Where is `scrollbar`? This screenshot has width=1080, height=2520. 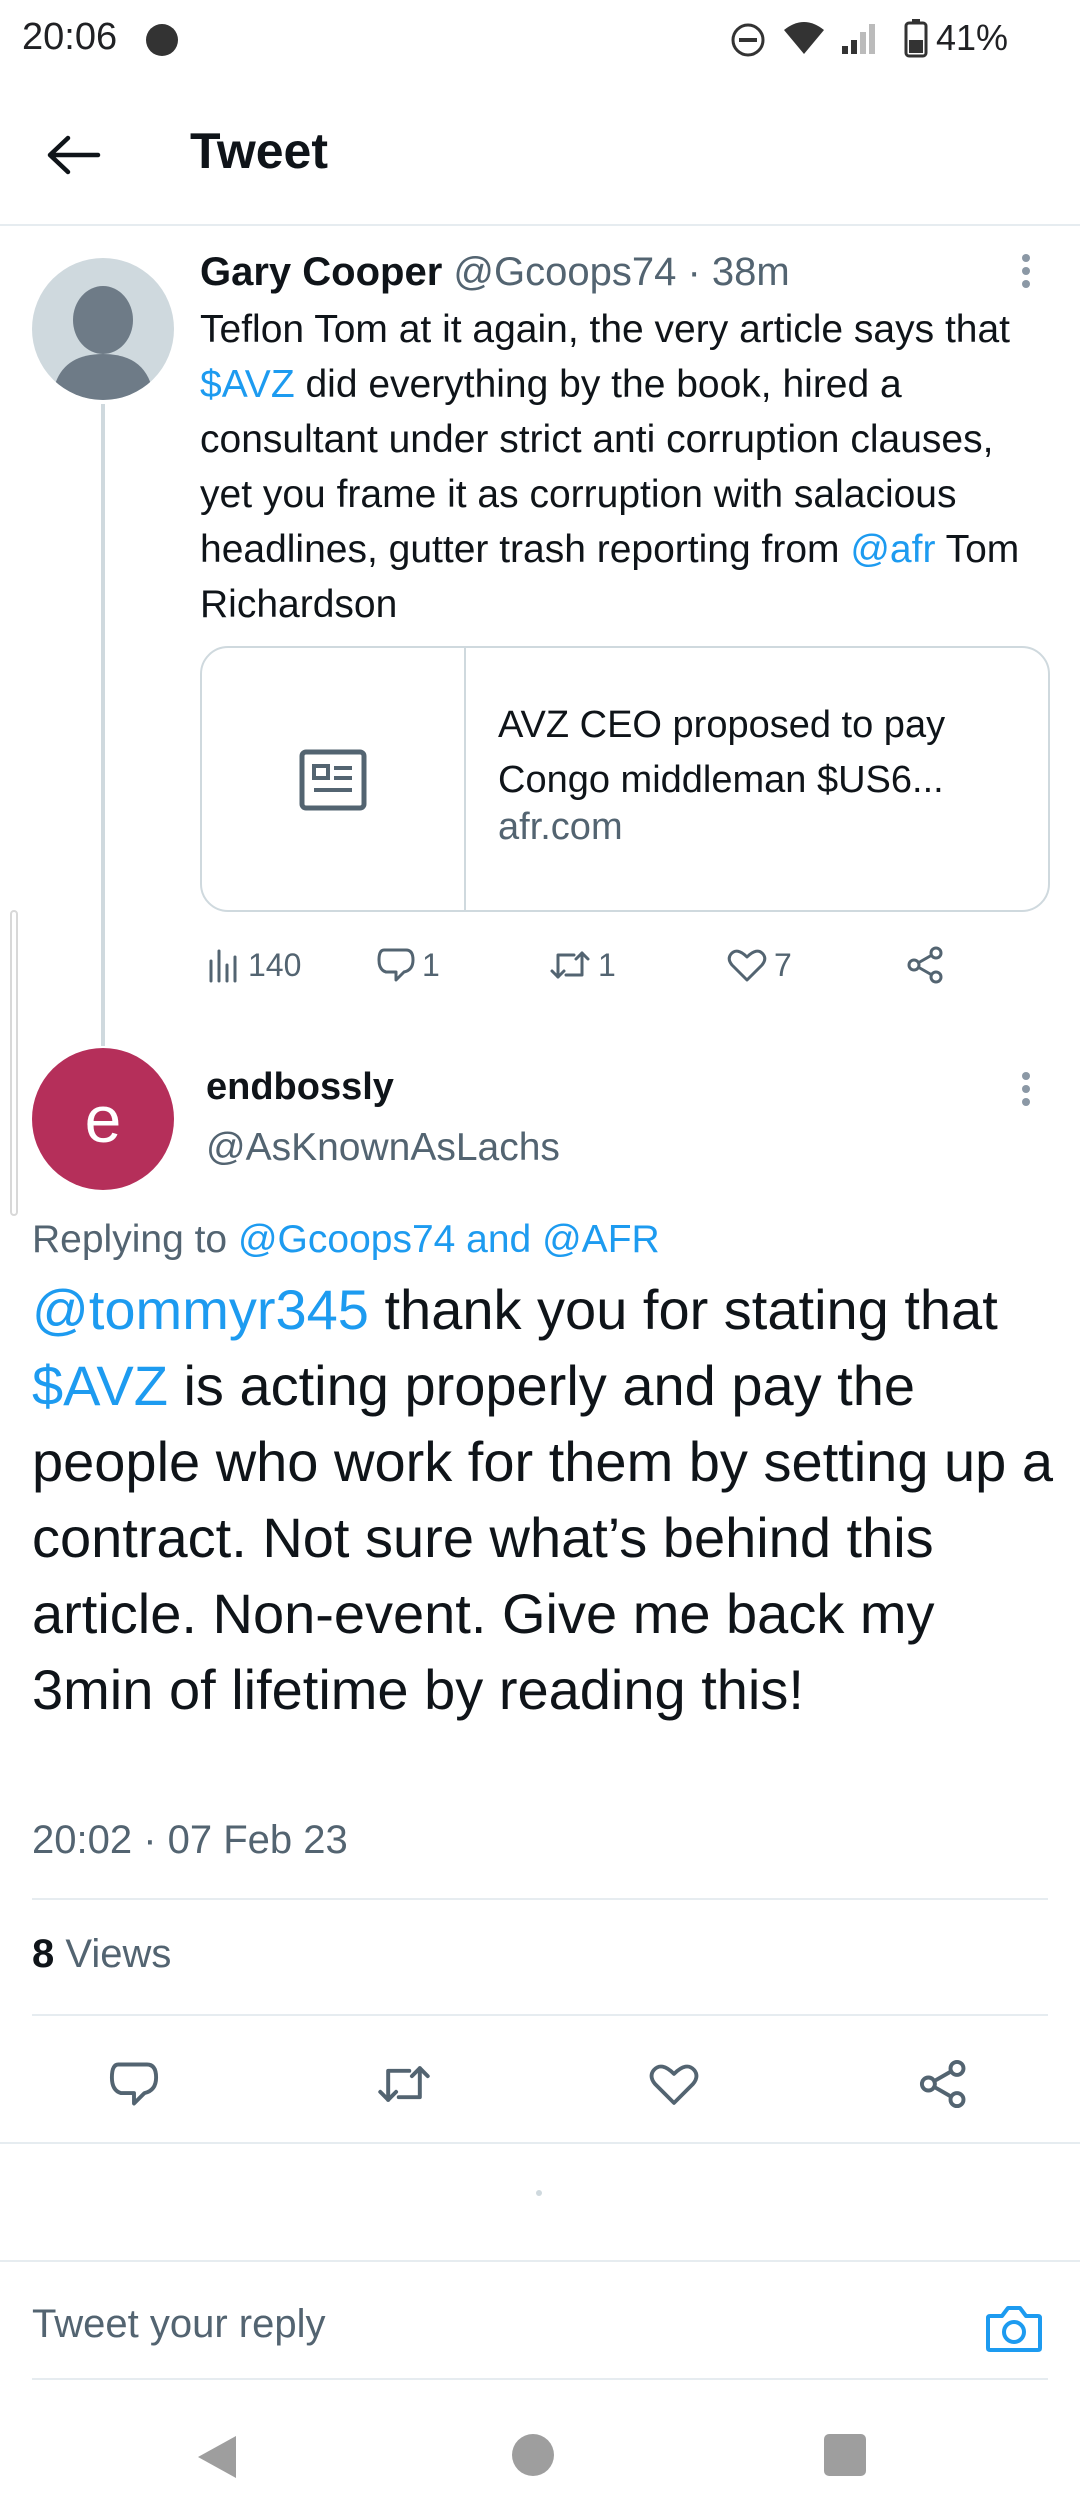 scrollbar is located at coordinates (14, 1063).